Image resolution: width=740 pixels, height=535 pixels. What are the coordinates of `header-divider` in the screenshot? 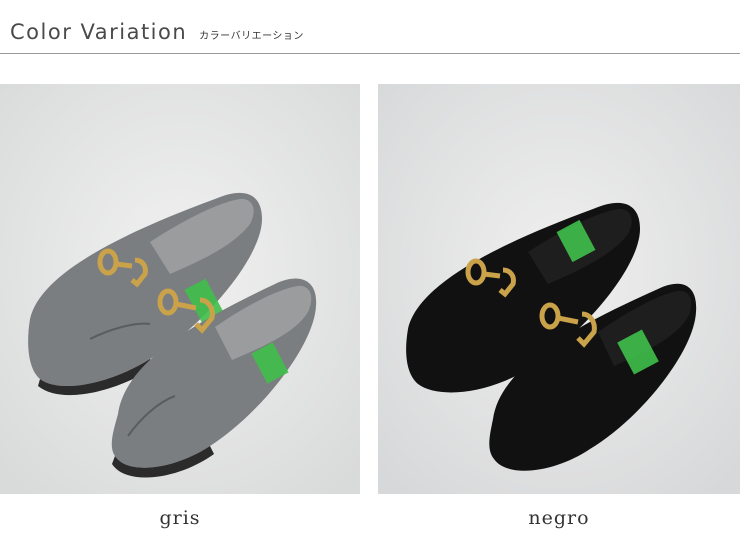 It's located at (370, 53).